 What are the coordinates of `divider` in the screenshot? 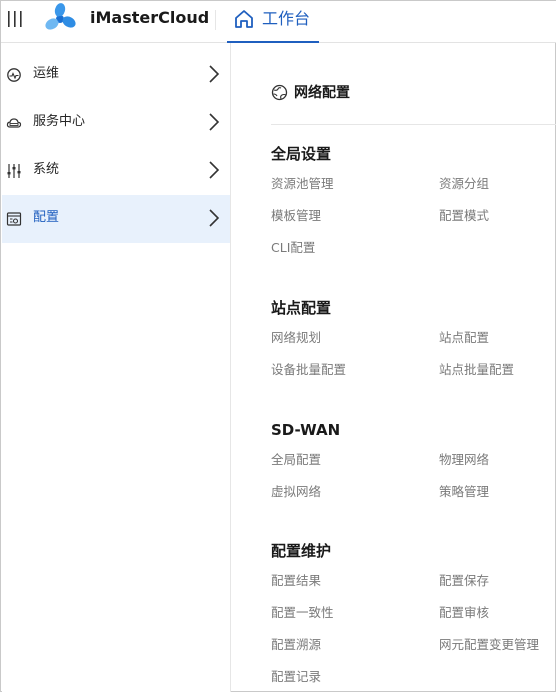 It's located at (413, 124).